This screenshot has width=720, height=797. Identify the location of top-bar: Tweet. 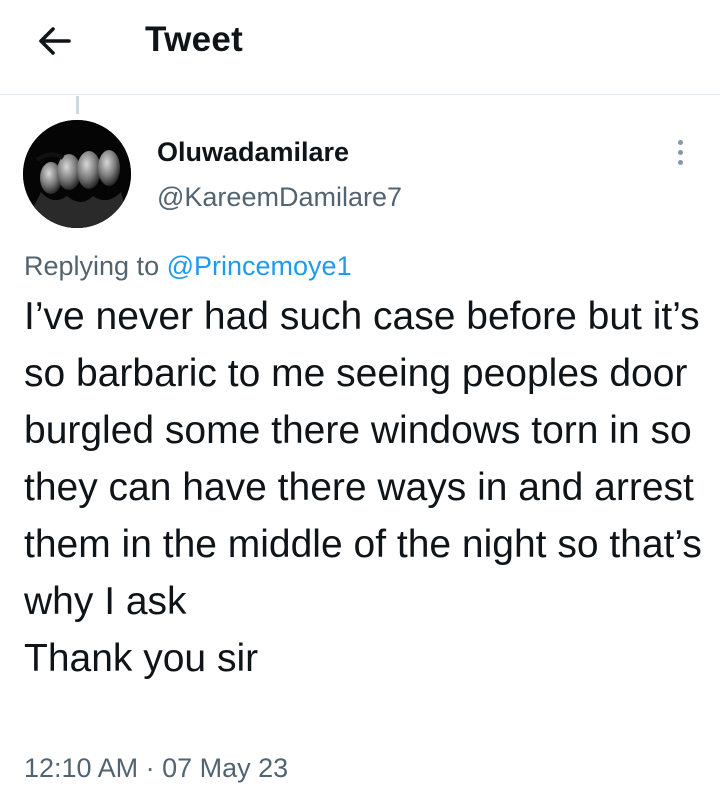
(360, 47).